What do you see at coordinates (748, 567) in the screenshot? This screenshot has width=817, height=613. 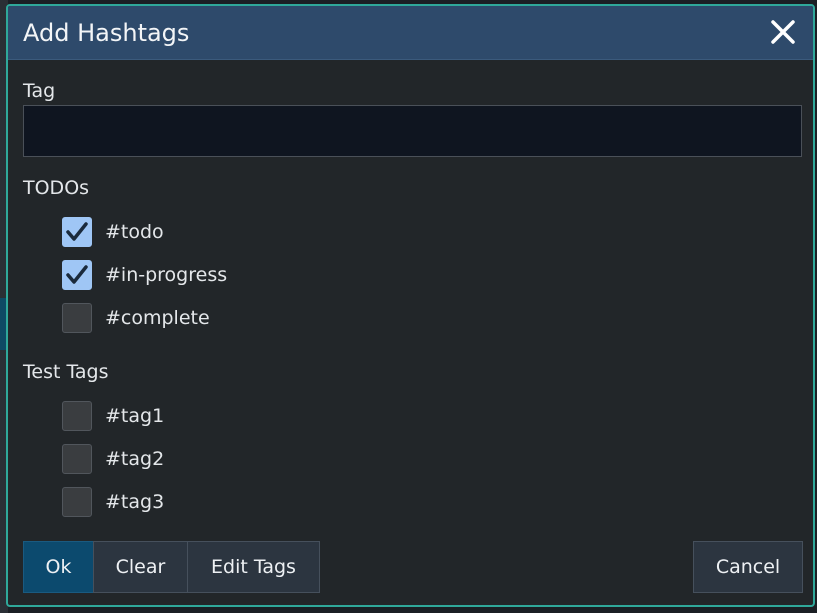 I see `cancel-button: Cancel` at bounding box center [748, 567].